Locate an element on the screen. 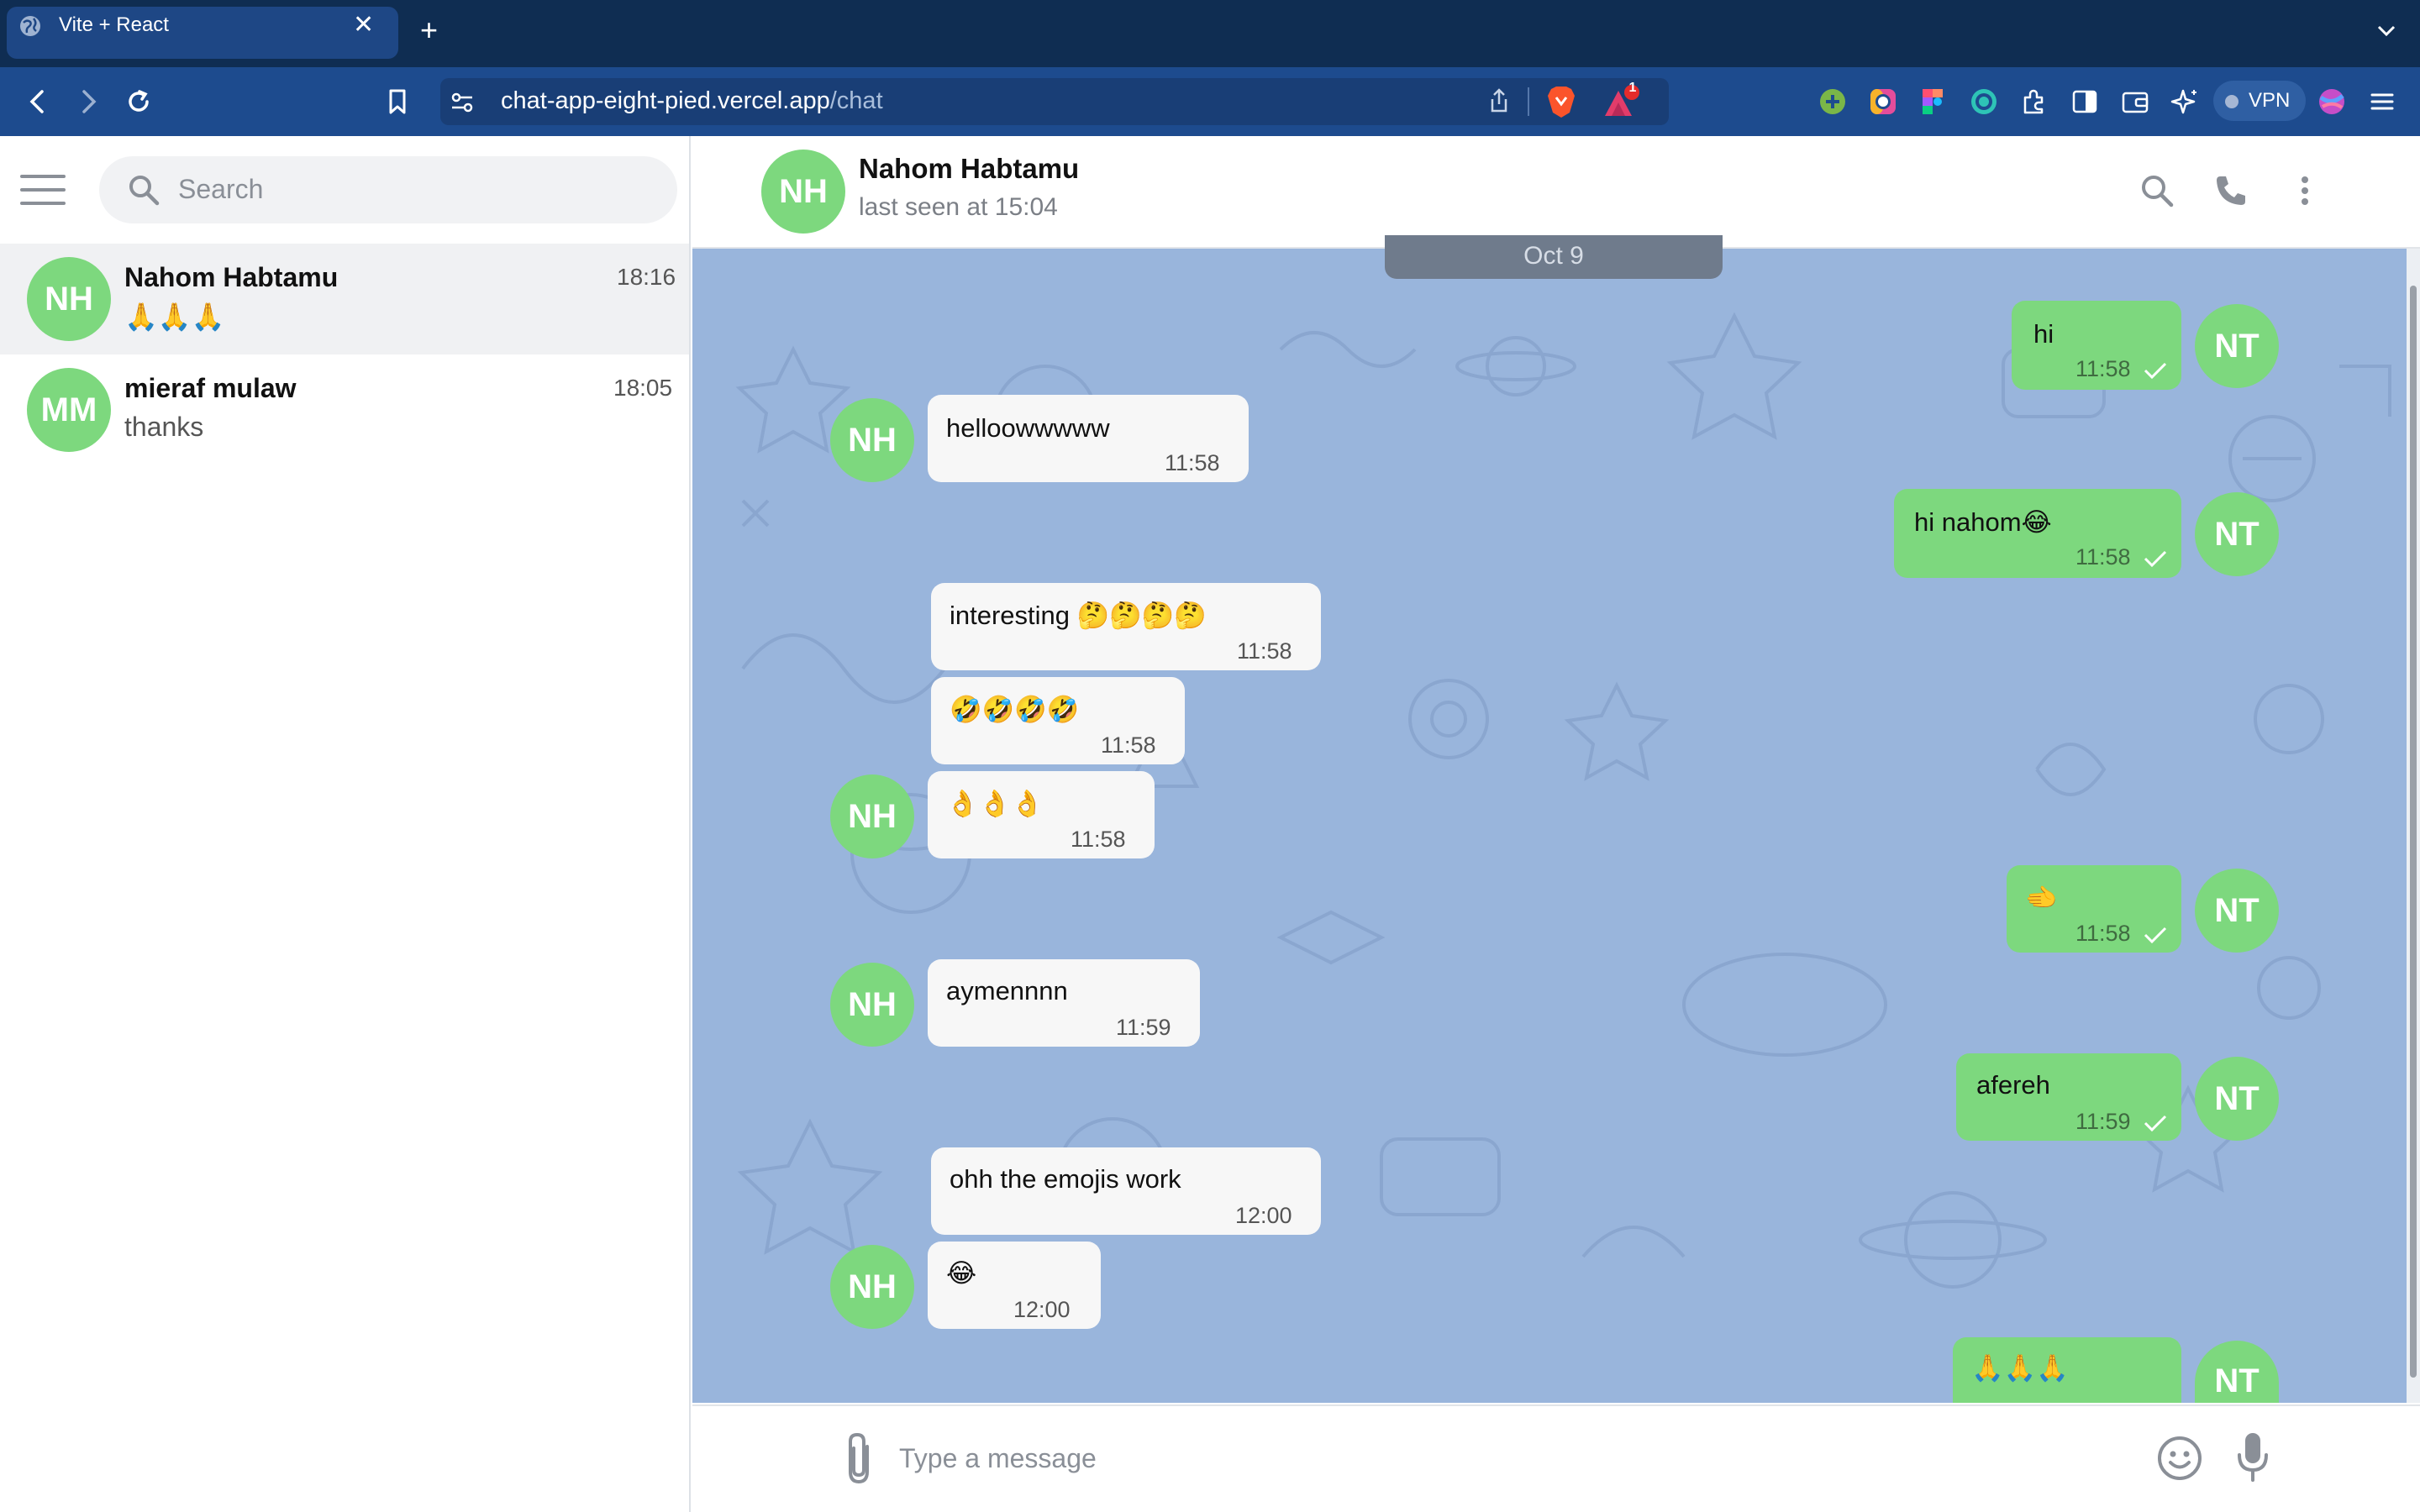  add-extension-icon is located at coordinates (1833, 102).